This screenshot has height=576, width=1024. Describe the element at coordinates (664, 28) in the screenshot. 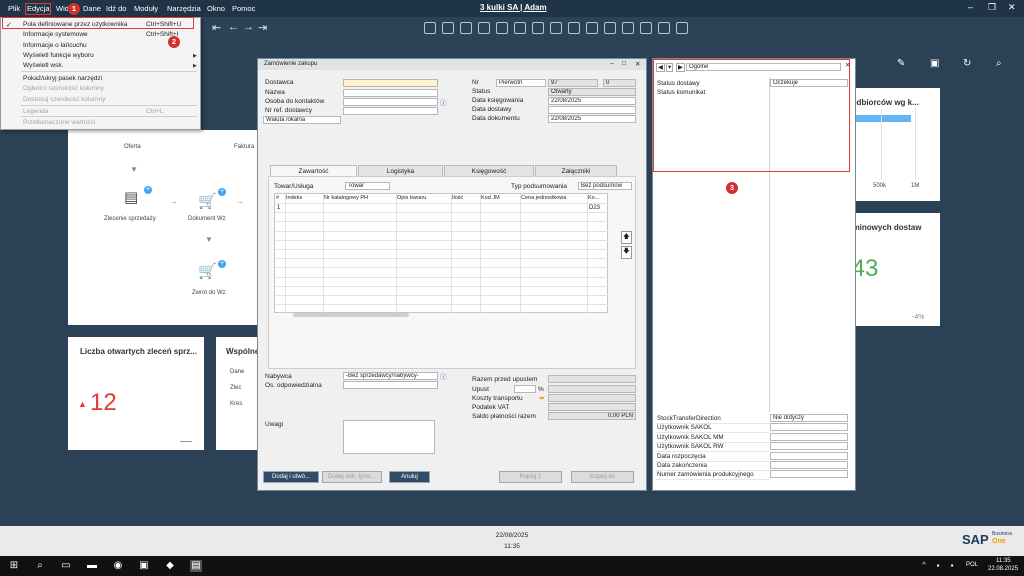

I see `refresh-icon` at that location.